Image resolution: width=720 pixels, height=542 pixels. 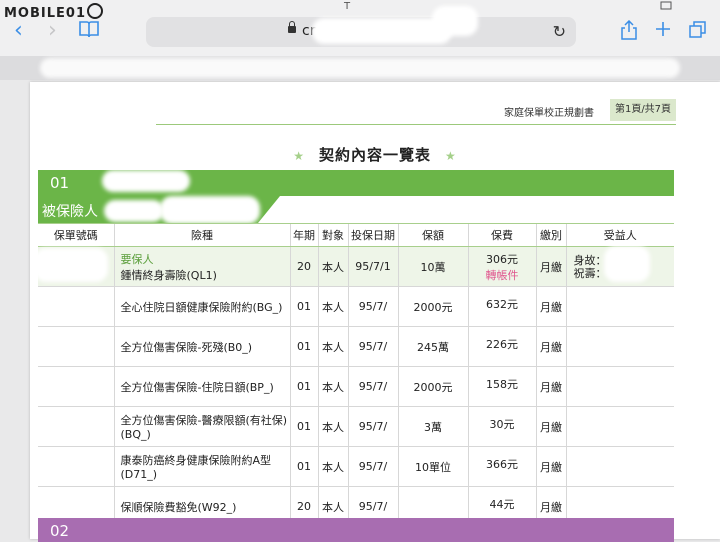 I want to click on term-cell: 20, so click(x=303, y=266).